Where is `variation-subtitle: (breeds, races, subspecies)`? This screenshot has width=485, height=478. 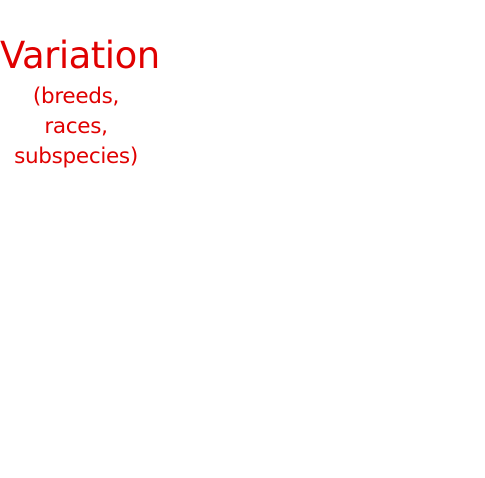 variation-subtitle: (breeds, races, subspecies) is located at coordinates (76, 127).